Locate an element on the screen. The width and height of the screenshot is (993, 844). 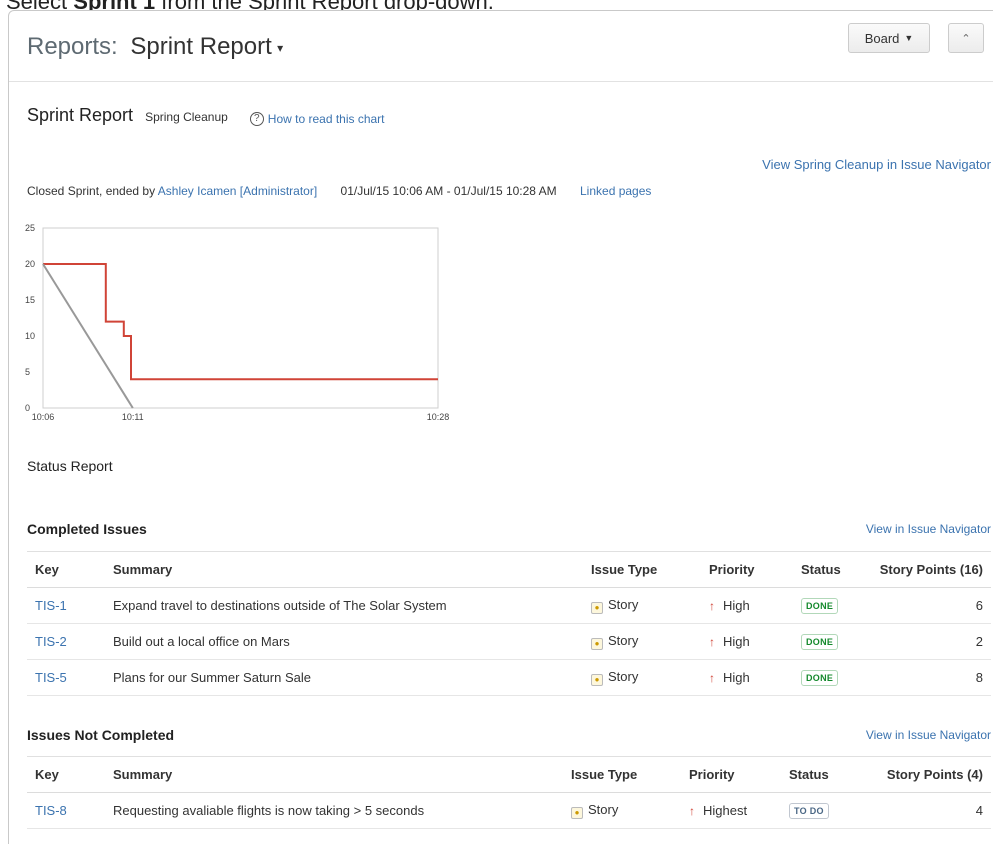
story-points: 4 is located at coordinates (927, 810).